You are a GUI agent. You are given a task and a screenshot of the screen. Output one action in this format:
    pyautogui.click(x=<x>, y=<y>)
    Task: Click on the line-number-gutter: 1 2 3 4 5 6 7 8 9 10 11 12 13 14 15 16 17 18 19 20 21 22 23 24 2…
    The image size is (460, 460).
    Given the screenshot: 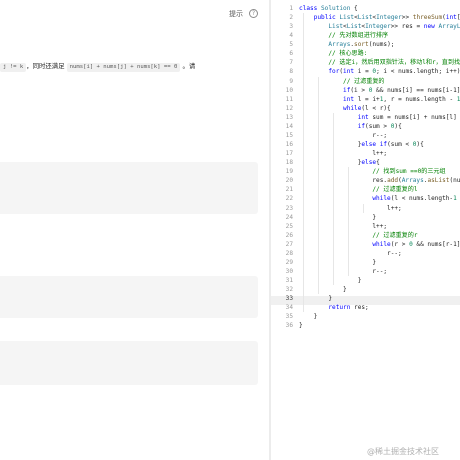 What is the action you would take?
    pyautogui.click(x=283, y=230)
    